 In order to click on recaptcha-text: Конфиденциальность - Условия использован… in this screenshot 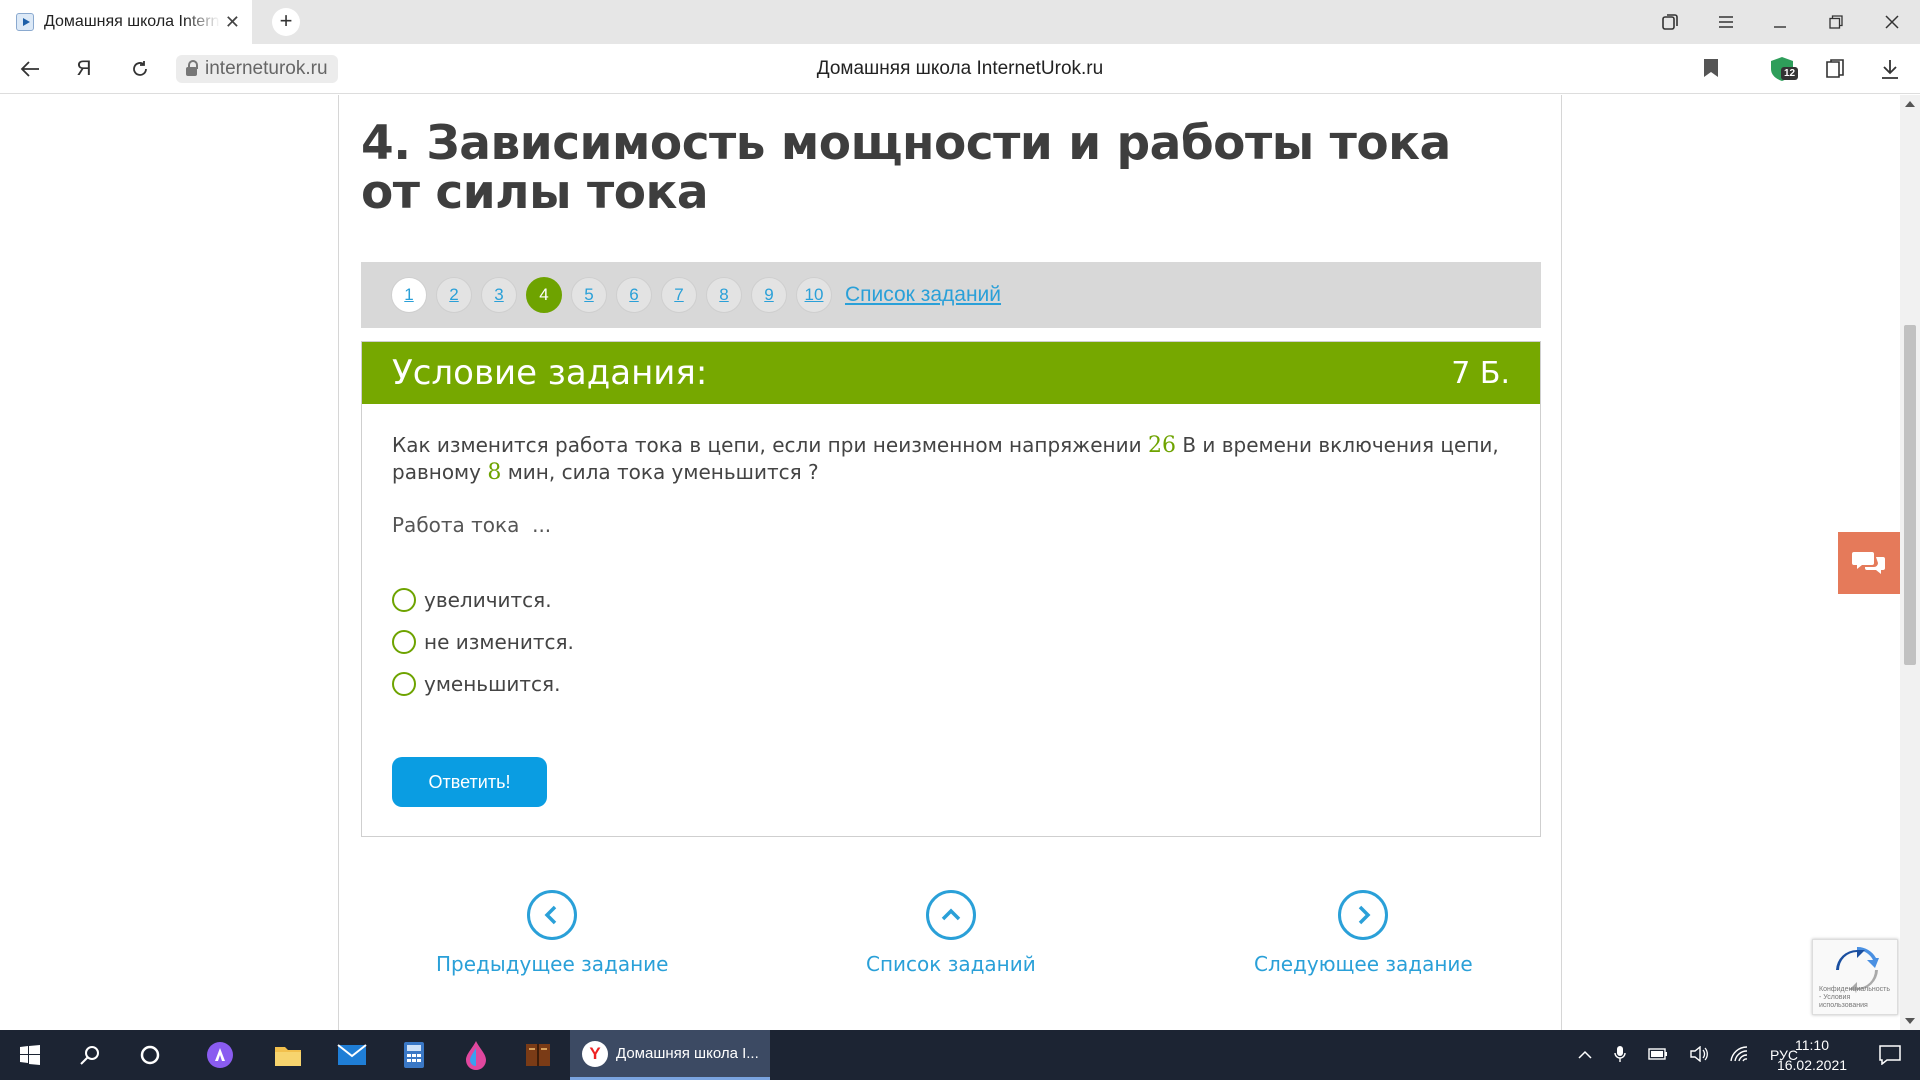, I will do `click(1855, 997)`.